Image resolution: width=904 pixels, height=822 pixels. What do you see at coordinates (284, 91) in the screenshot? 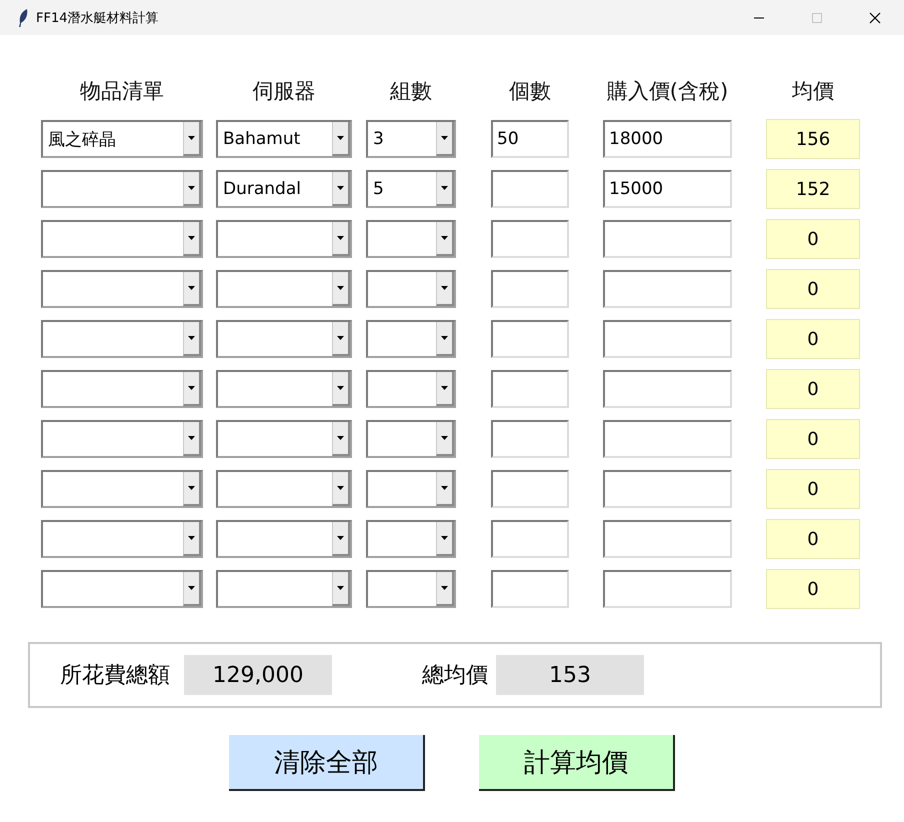
I see `column-header: 伺服器` at bounding box center [284, 91].